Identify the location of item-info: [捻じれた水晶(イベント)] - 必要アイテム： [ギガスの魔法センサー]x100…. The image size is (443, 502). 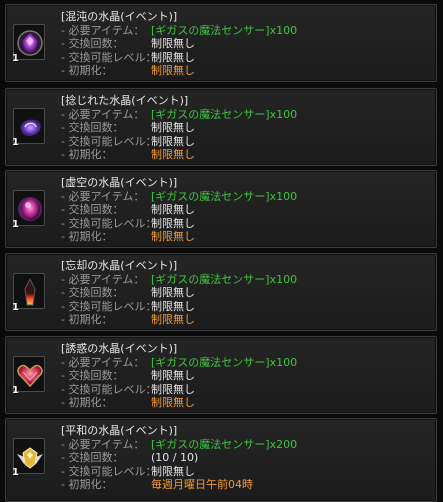
(179, 128).